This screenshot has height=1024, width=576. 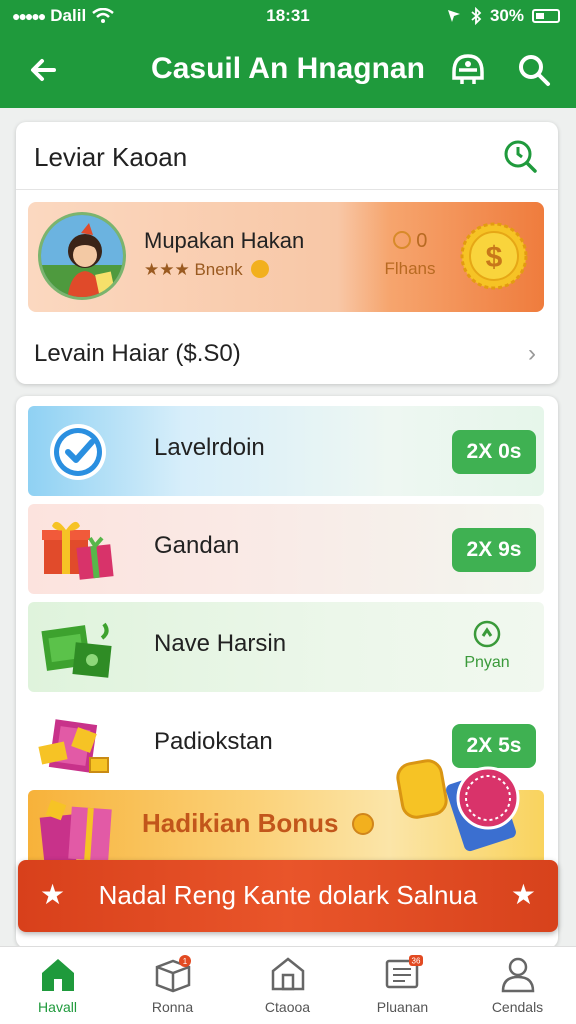 I want to click on card-header-title: Leviar Kaoan, so click(x=111, y=157).